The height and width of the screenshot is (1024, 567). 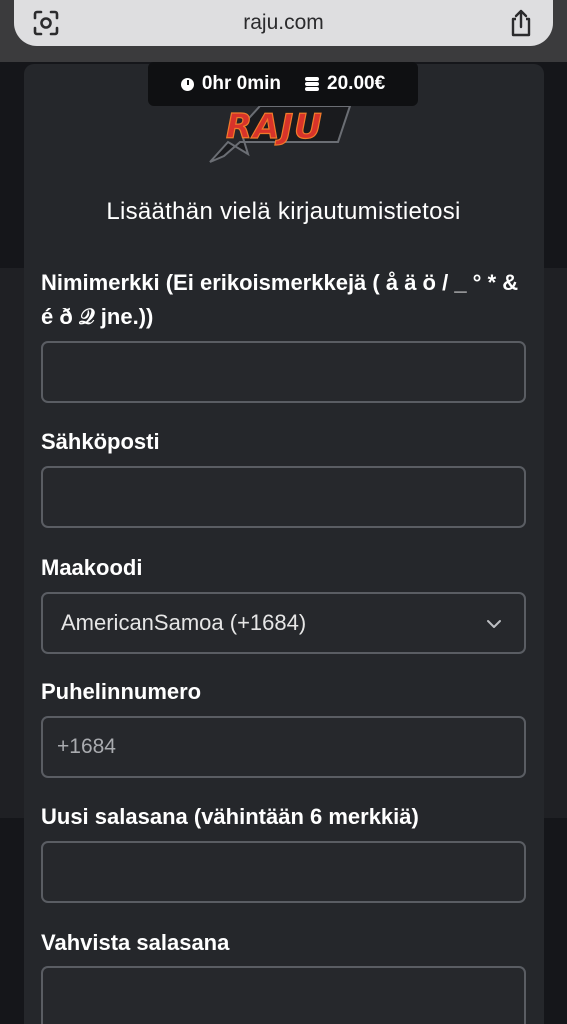 I want to click on form-subtitle: Lisääthän vielä kirjautumistietosi, so click(x=283, y=211).